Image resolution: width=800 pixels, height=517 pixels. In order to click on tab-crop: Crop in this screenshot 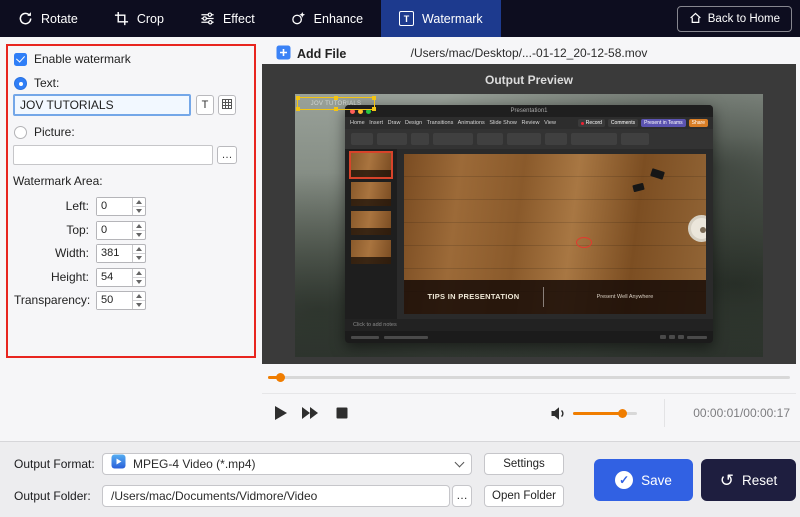, I will do `click(139, 18)`.